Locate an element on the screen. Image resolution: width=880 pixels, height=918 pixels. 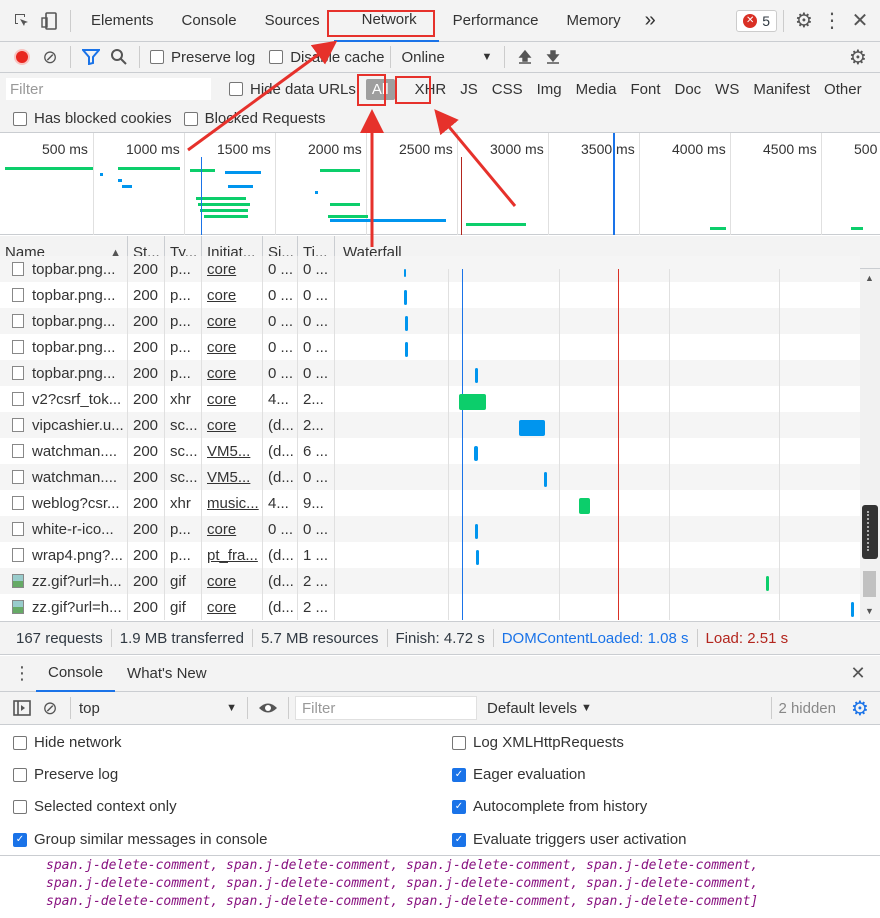
console-preserve-log-checkbox: Preserve log is located at coordinates (65, 774).